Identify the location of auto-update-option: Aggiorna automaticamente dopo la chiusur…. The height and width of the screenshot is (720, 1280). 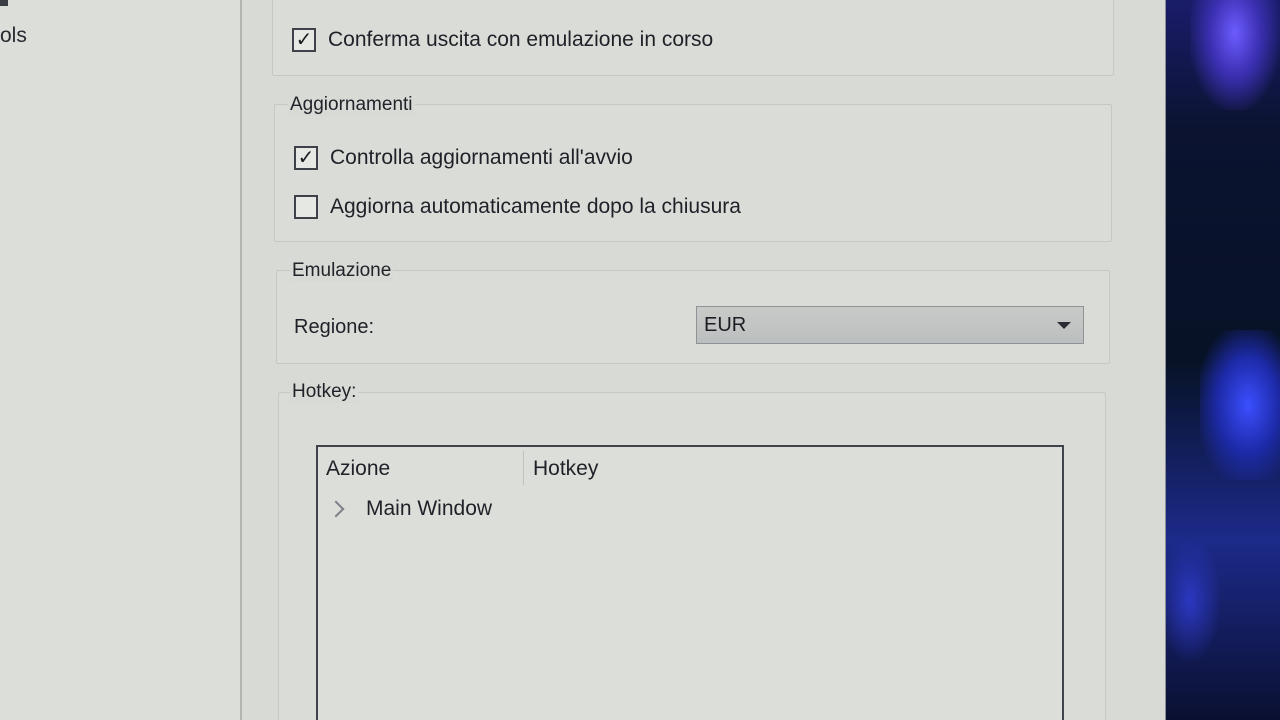
(517, 207).